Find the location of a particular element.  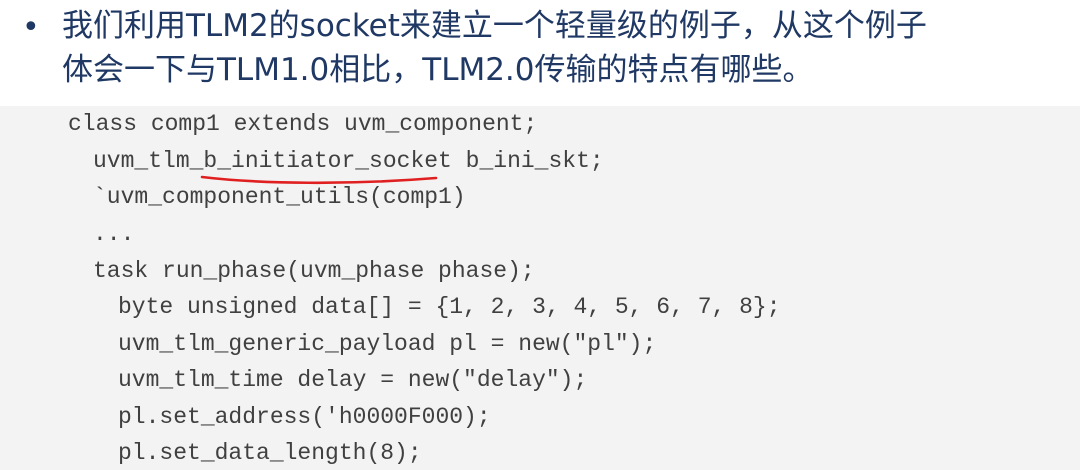

code-line-payload-new: uvm_tlm_generic_payload pl = new("pl"); is located at coordinates (387, 344).